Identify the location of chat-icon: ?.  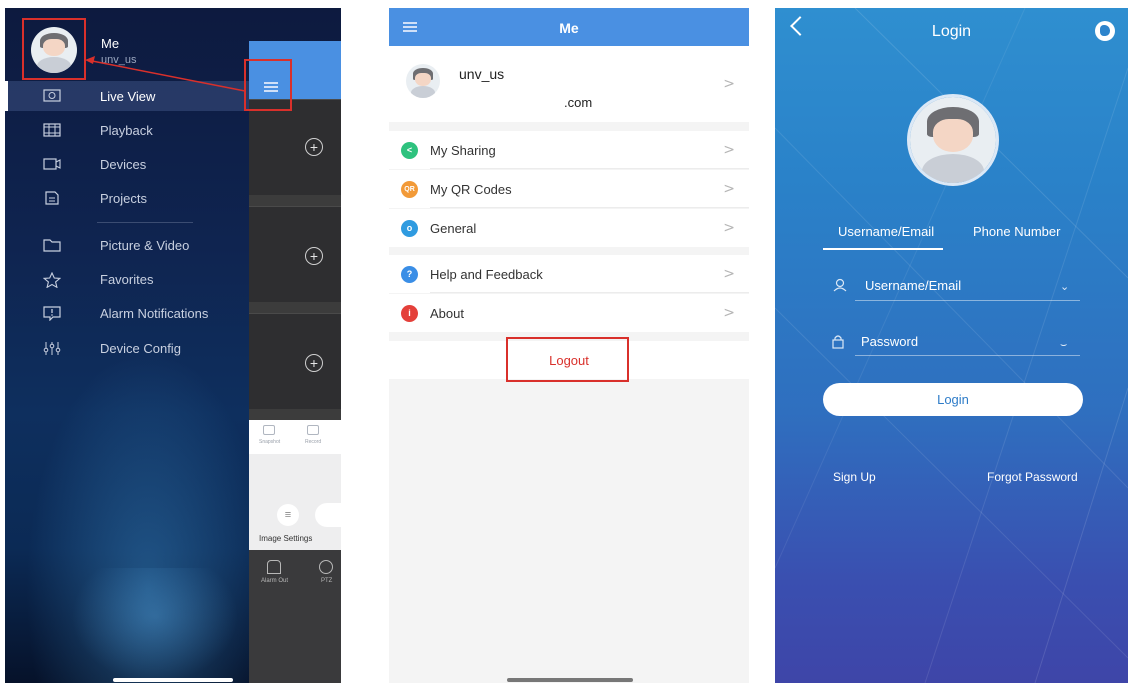
(409, 274).